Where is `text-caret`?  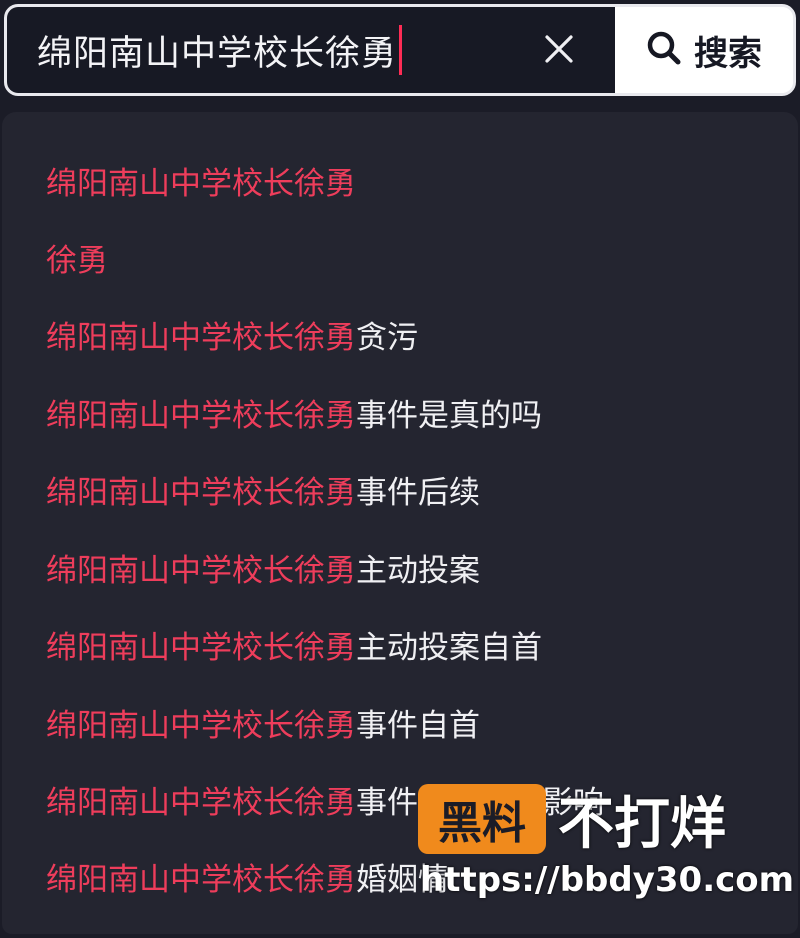 text-caret is located at coordinates (401, 50).